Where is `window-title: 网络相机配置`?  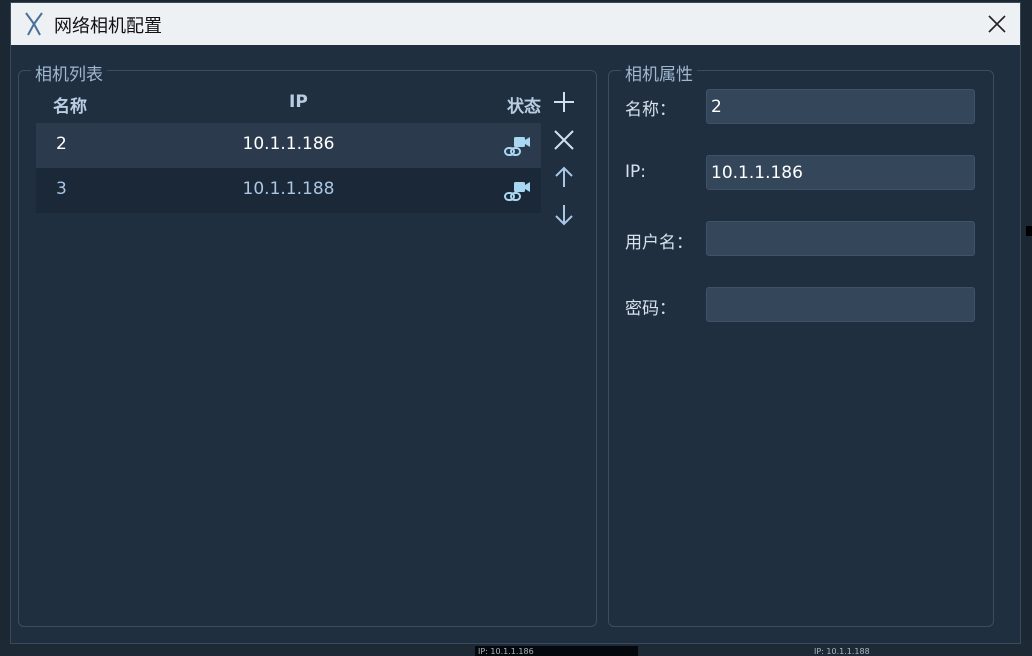
window-title: 网络相机配置 is located at coordinates (108, 26).